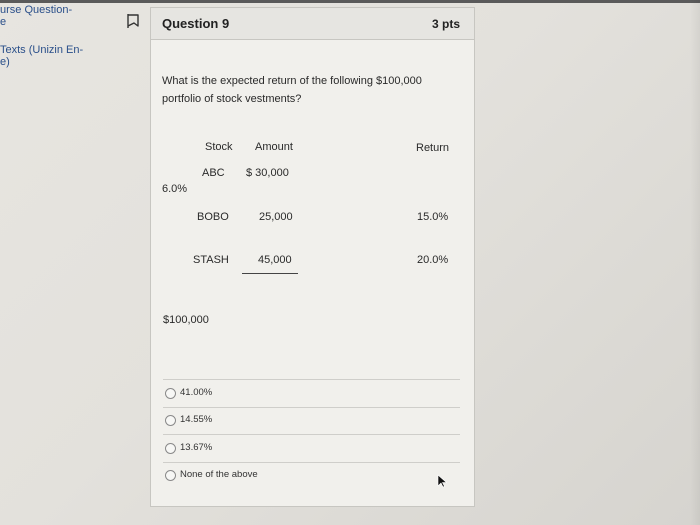  Describe the element at coordinates (442, 481) in the screenshot. I see `mouse-cursor-icon` at that location.